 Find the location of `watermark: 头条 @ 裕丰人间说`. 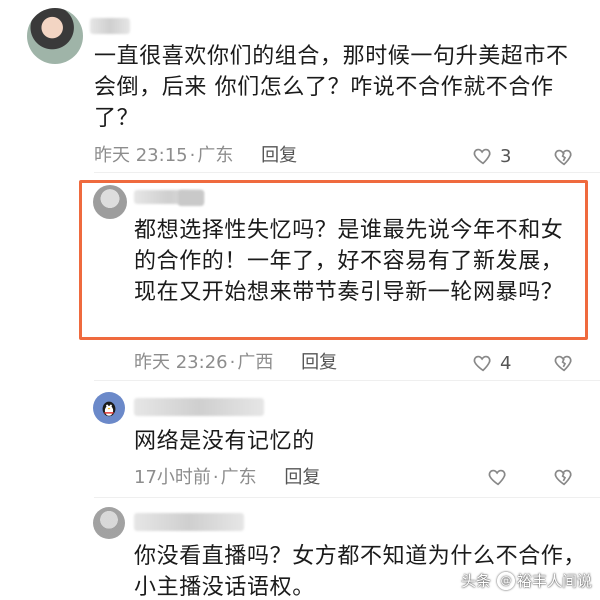

watermark: 头条 @ 裕丰人间说 is located at coordinates (526, 580).